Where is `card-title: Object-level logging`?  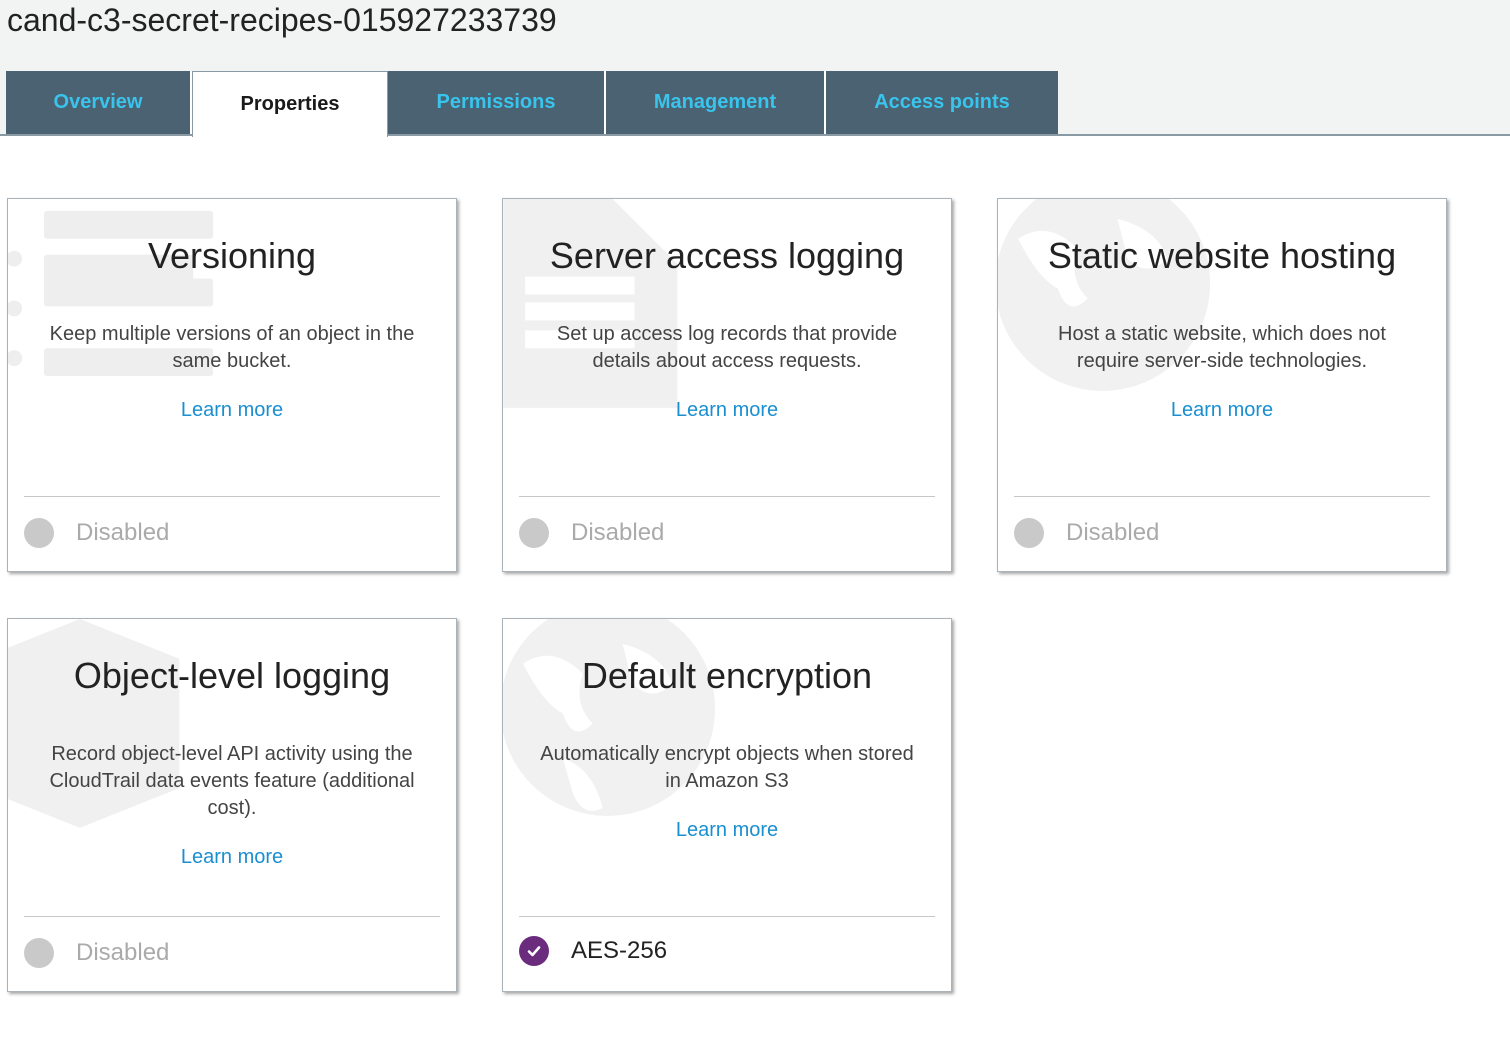 card-title: Object-level logging is located at coordinates (232, 675).